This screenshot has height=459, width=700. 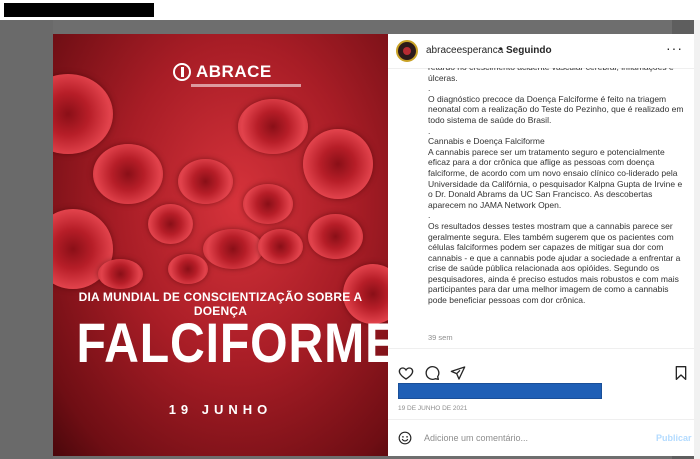 I want to click on backdrop-left, so click(x=26, y=239).